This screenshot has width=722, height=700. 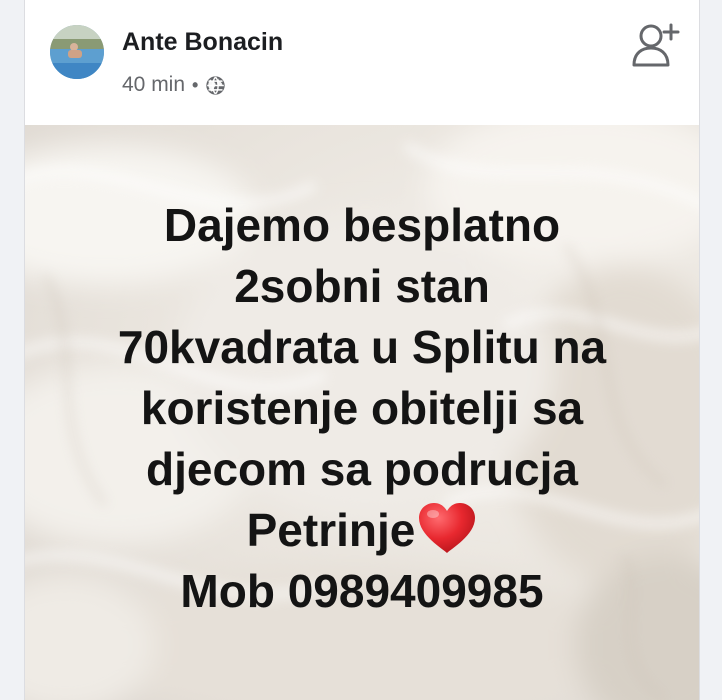 I want to click on image-text-line-6: Petrinje, so click(x=362, y=530).